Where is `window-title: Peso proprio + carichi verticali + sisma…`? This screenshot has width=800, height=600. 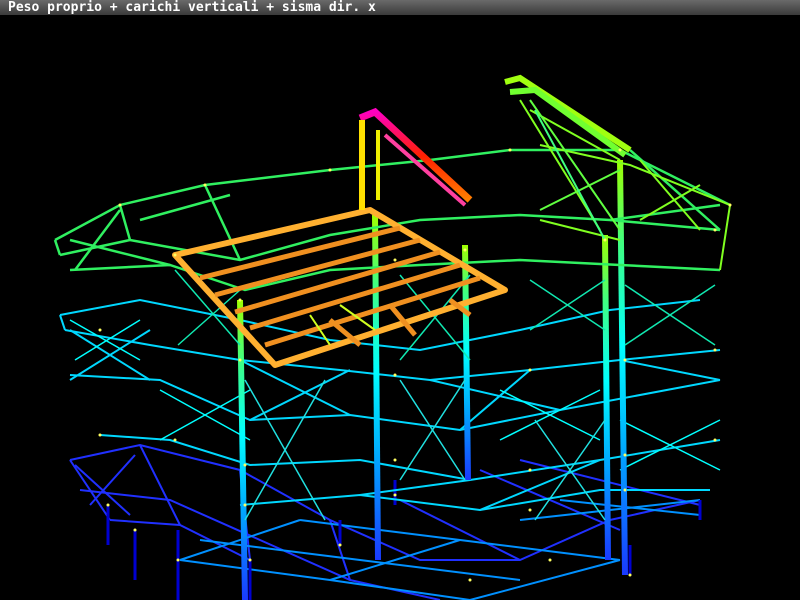 window-title: Peso proprio + carichi verticali + sisma… is located at coordinates (192, 7).